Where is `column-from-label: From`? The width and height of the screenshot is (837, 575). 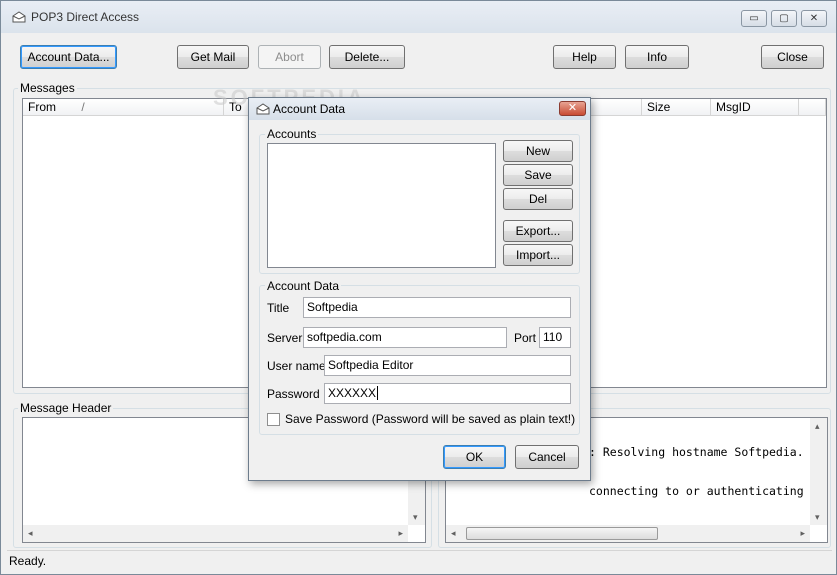
column-from-label: From is located at coordinates (42, 107).